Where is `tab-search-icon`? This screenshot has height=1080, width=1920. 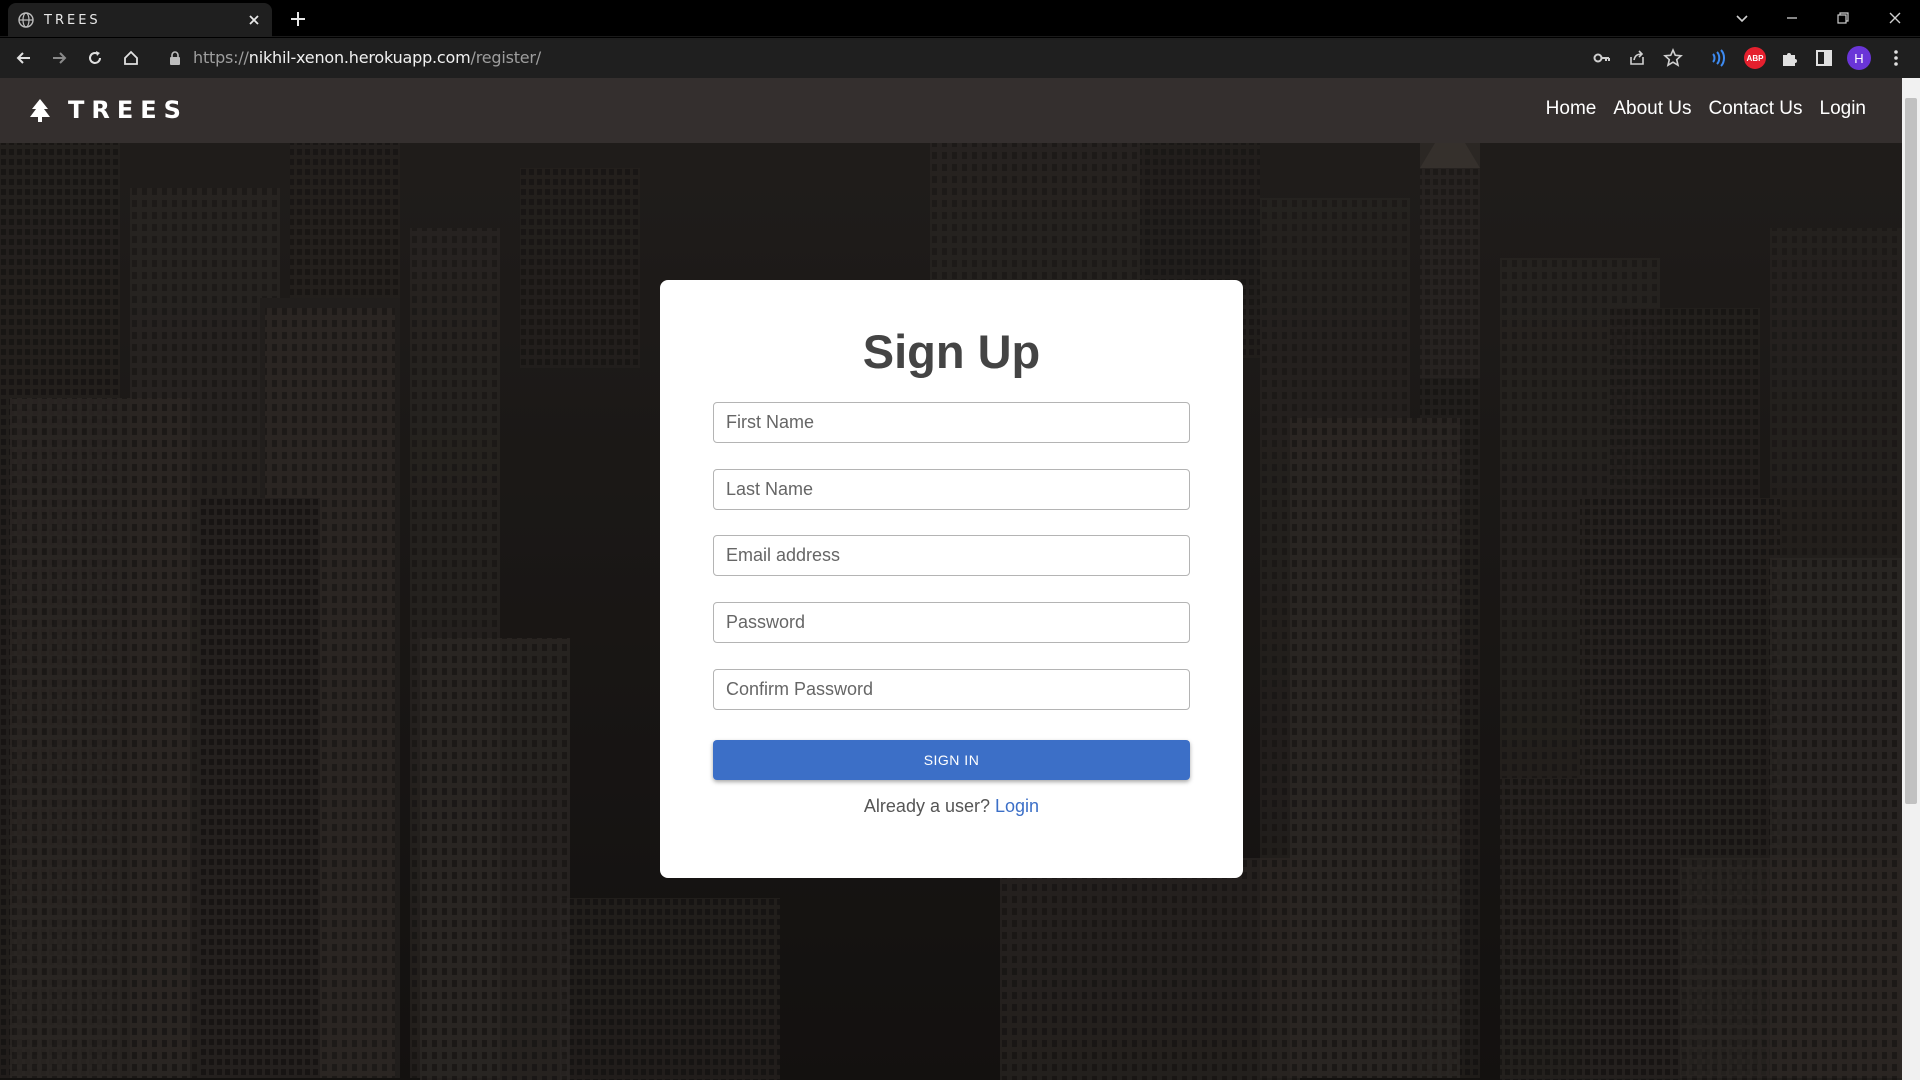
tab-search-icon is located at coordinates (1742, 18).